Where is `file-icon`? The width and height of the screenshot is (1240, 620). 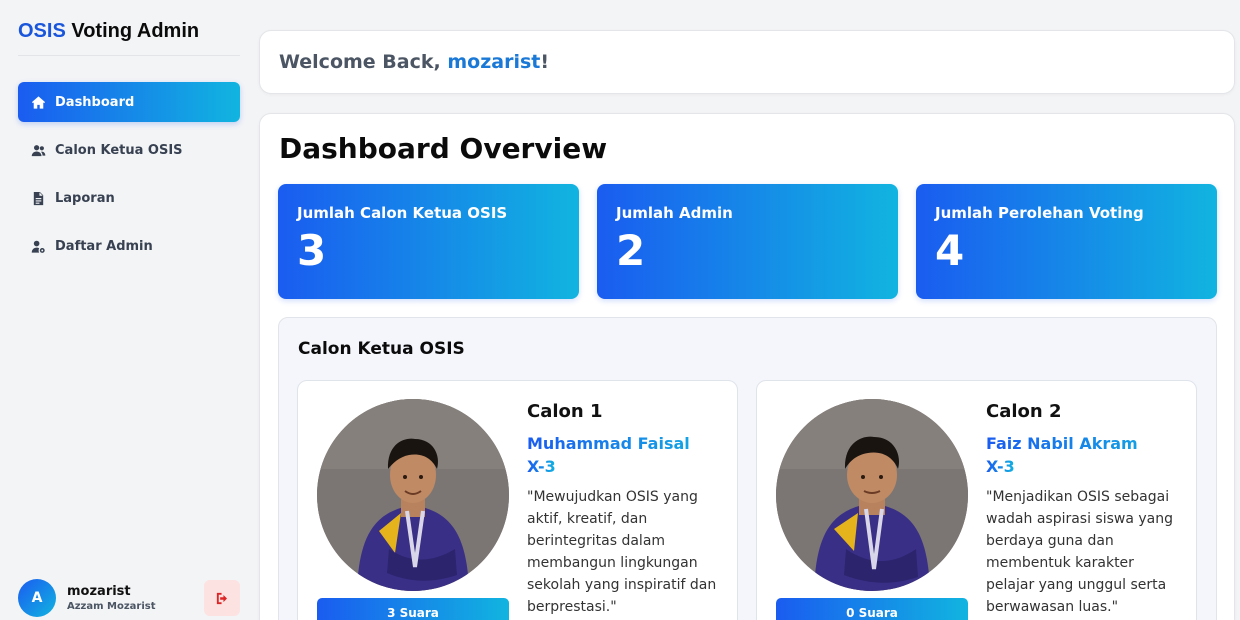
file-icon is located at coordinates (38, 198).